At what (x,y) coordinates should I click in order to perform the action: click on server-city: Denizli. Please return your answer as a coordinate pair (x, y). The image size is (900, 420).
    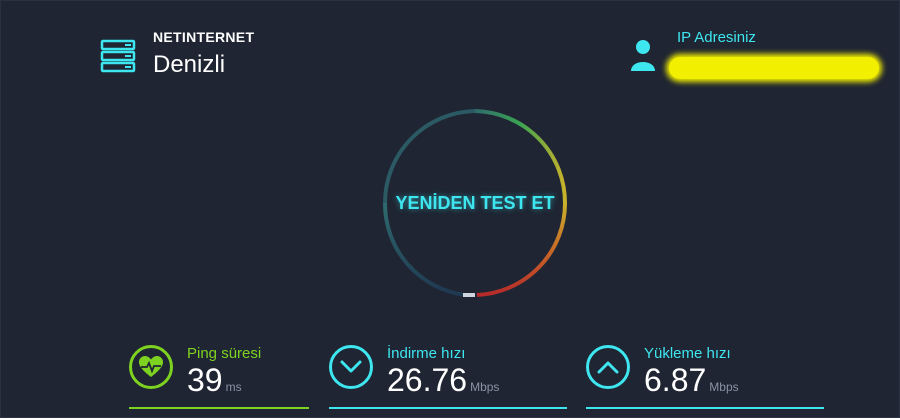
    Looking at the image, I should click on (189, 64).